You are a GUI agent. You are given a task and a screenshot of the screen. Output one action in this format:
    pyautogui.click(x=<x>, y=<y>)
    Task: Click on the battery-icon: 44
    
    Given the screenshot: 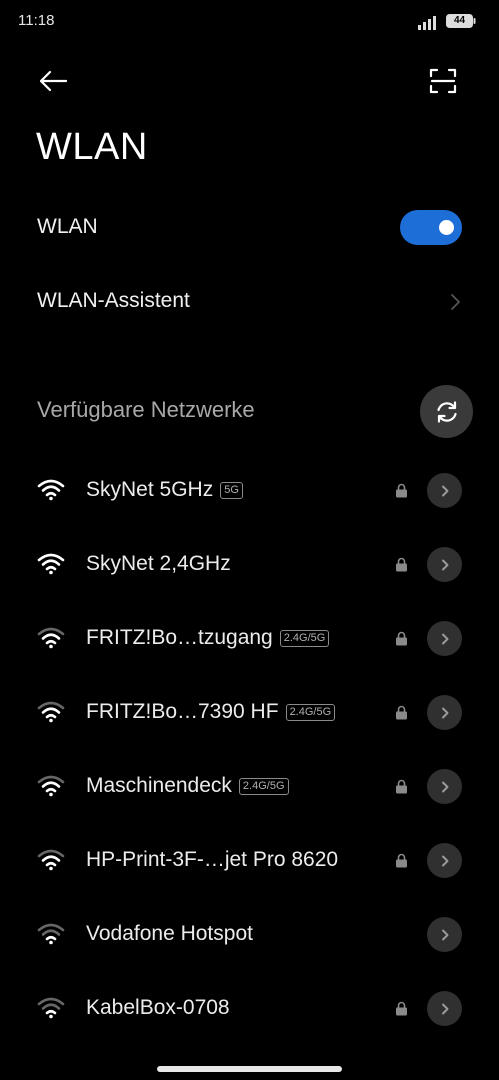 What is the action you would take?
    pyautogui.click(x=461, y=21)
    